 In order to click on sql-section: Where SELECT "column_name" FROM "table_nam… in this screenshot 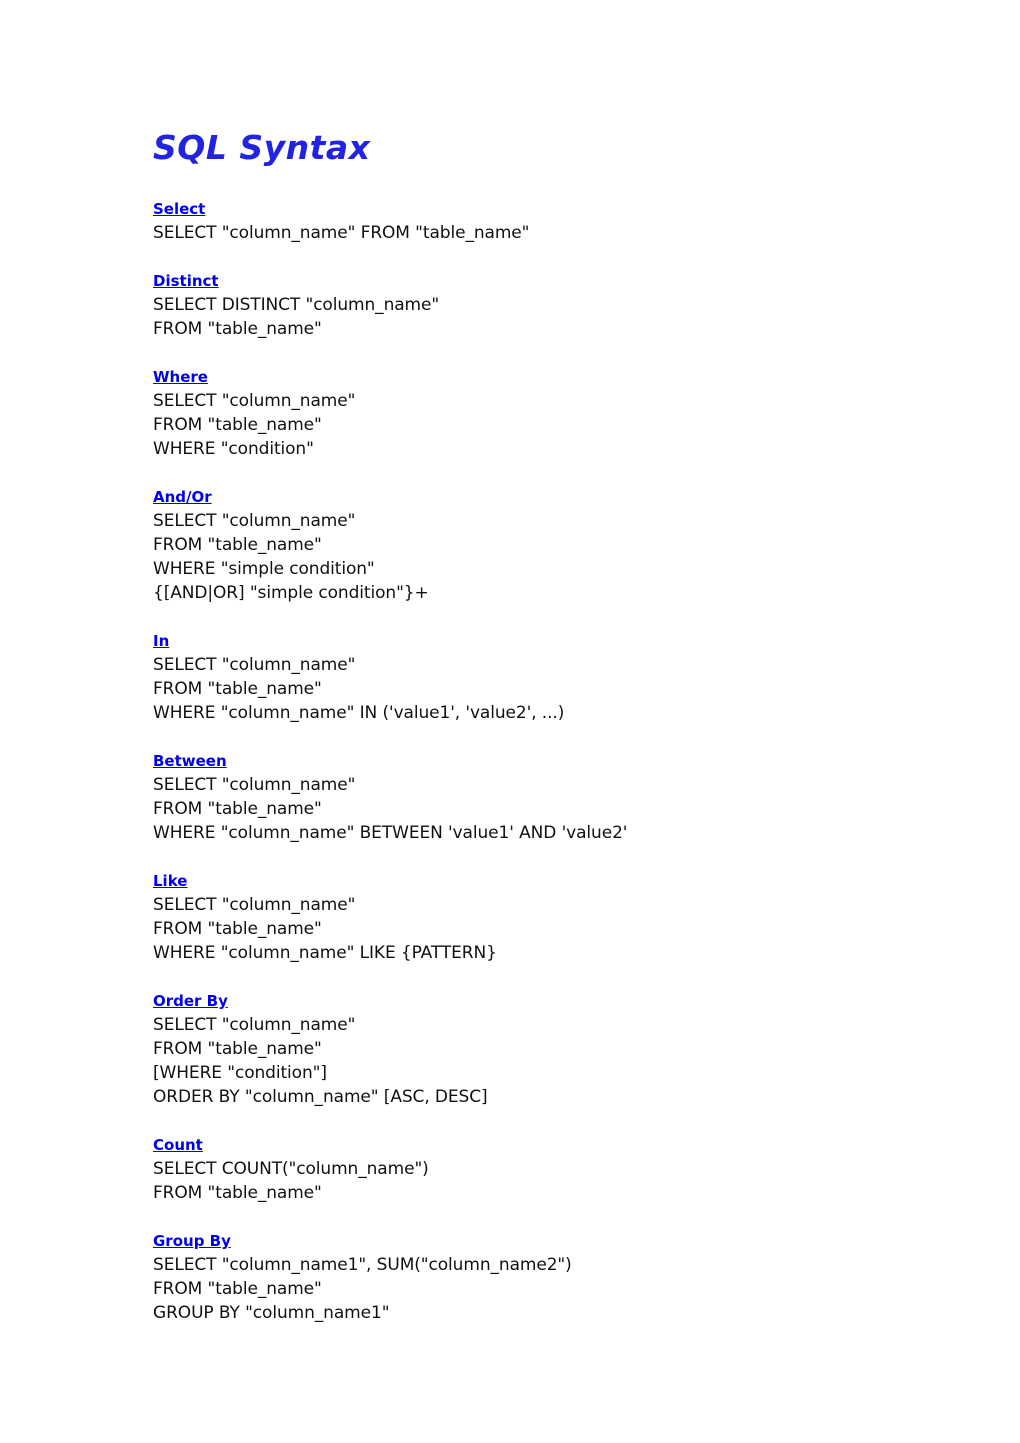, I will do `click(533, 413)`.